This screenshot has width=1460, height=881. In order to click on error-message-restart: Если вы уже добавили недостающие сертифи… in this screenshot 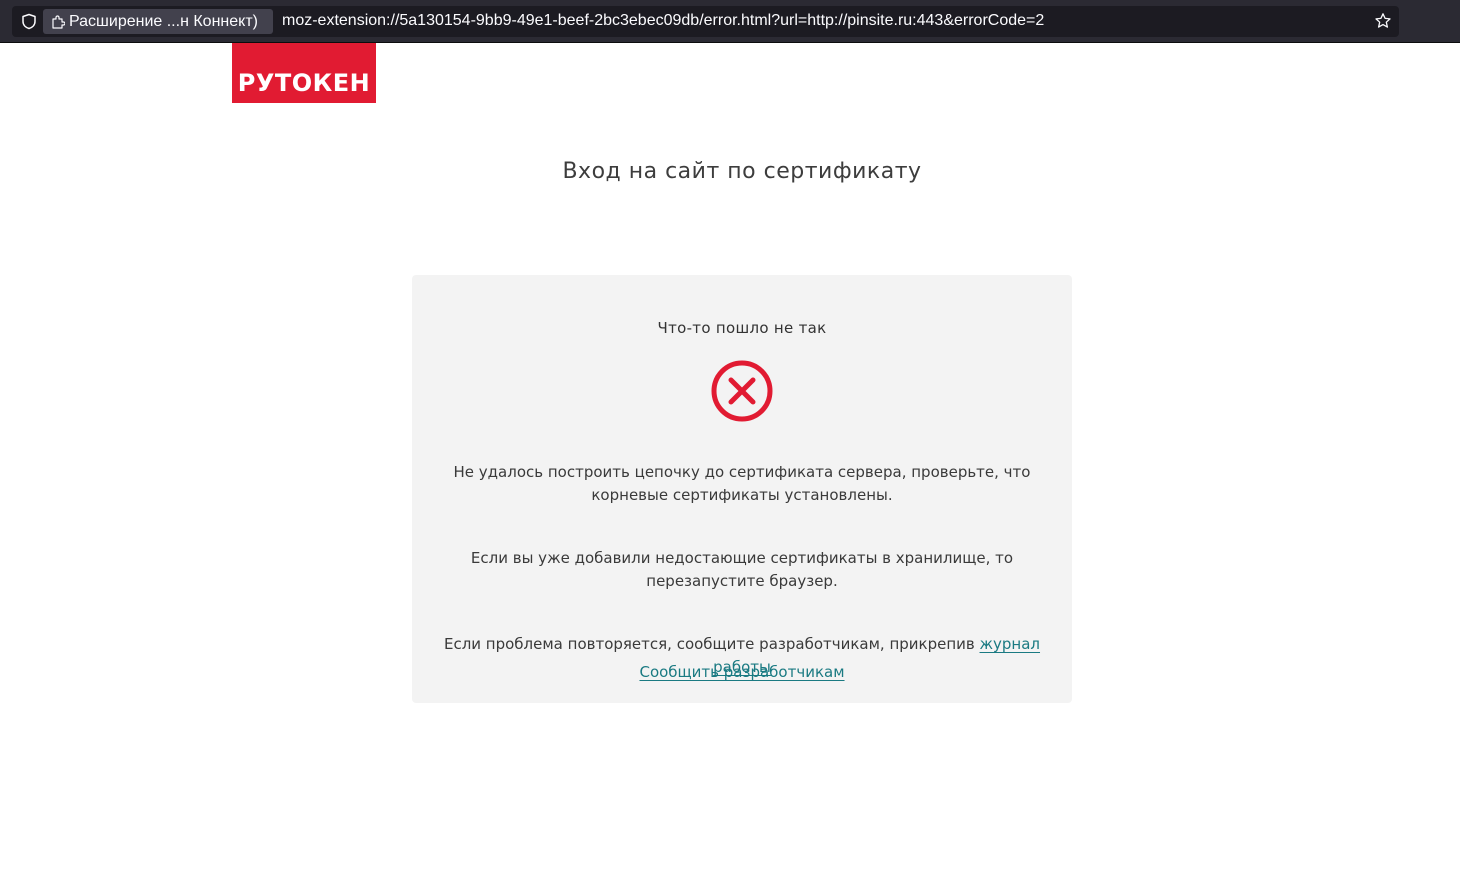, I will do `click(742, 569)`.